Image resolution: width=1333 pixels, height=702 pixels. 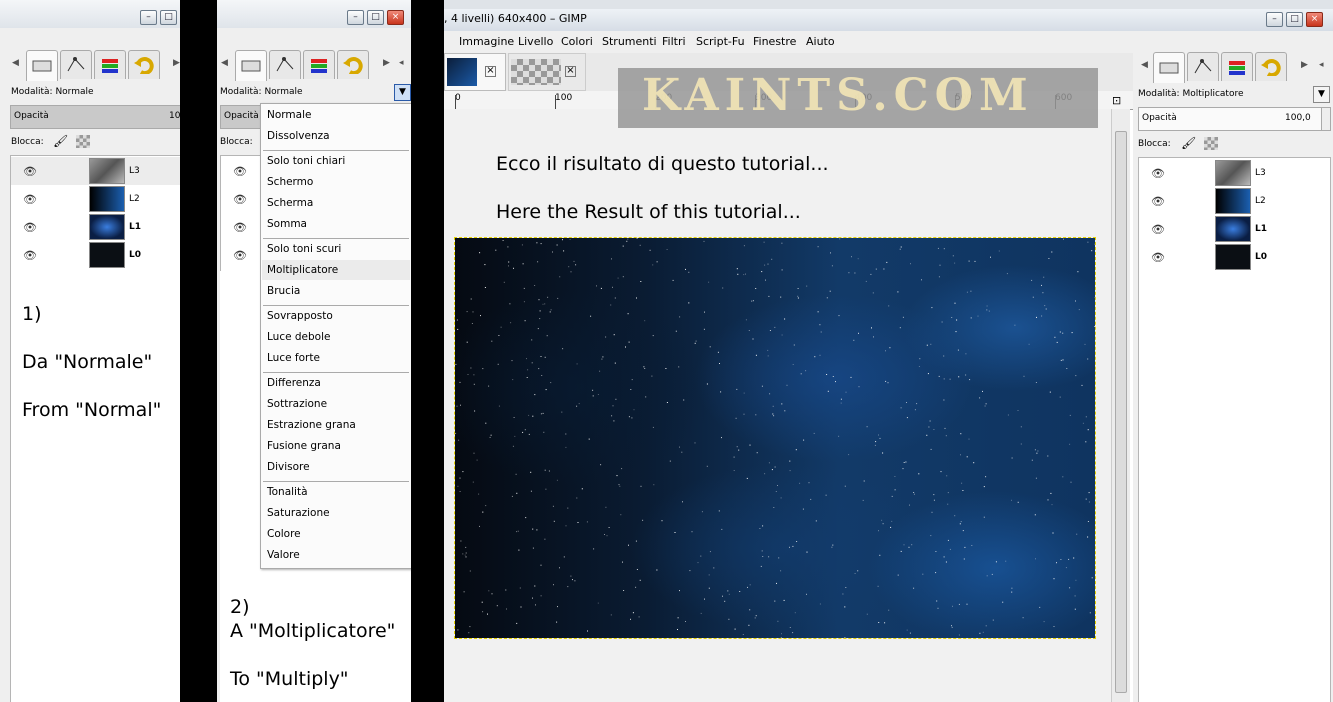 I want to click on menu-item: Immagine, so click(x=486, y=41).